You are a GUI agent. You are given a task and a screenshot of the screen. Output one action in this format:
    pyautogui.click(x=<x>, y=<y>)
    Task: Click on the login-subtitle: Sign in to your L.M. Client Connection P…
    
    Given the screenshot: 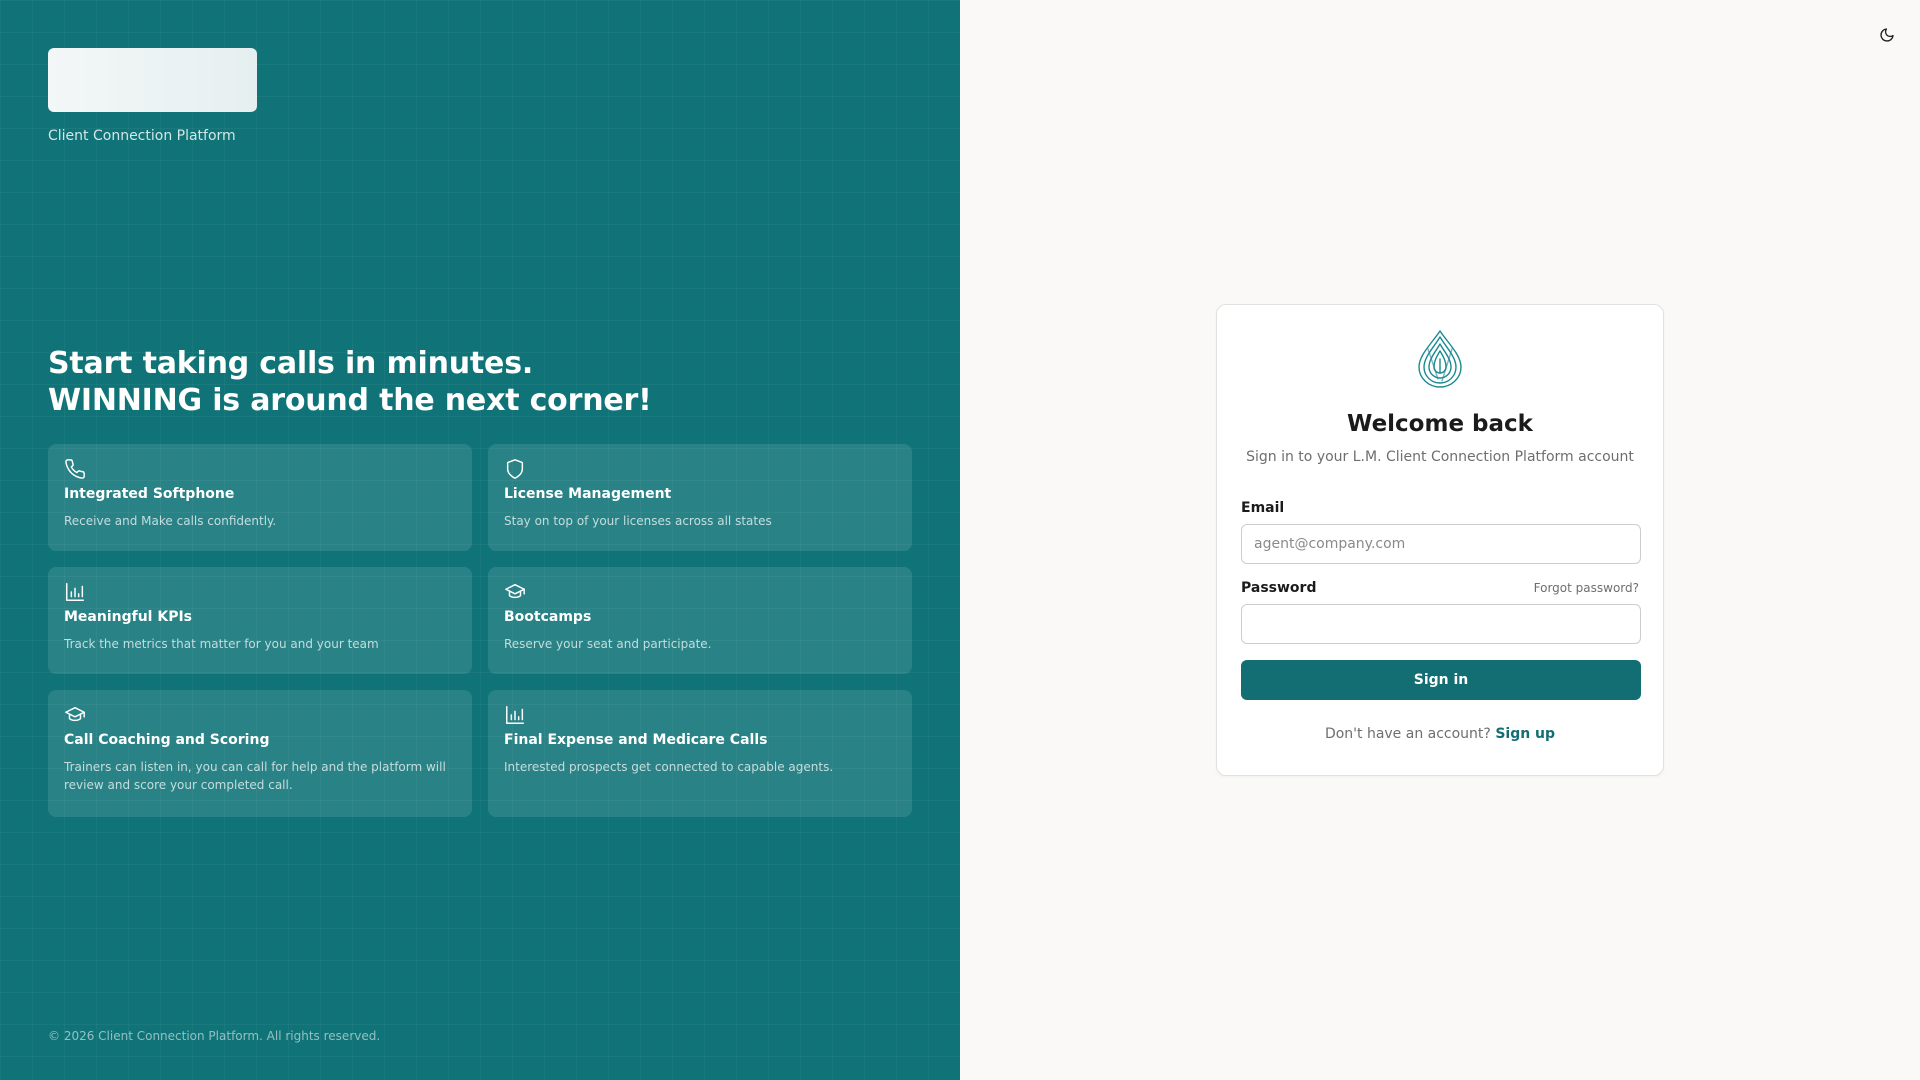 What is the action you would take?
    pyautogui.click(x=1440, y=457)
    